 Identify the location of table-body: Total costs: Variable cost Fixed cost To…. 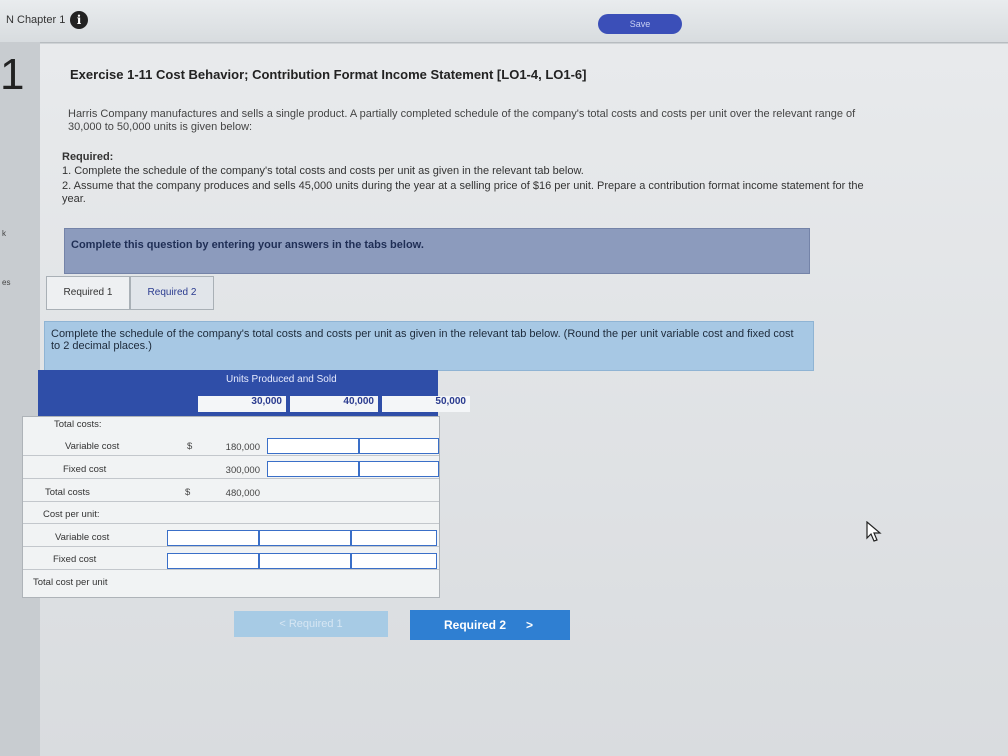
(231, 507).